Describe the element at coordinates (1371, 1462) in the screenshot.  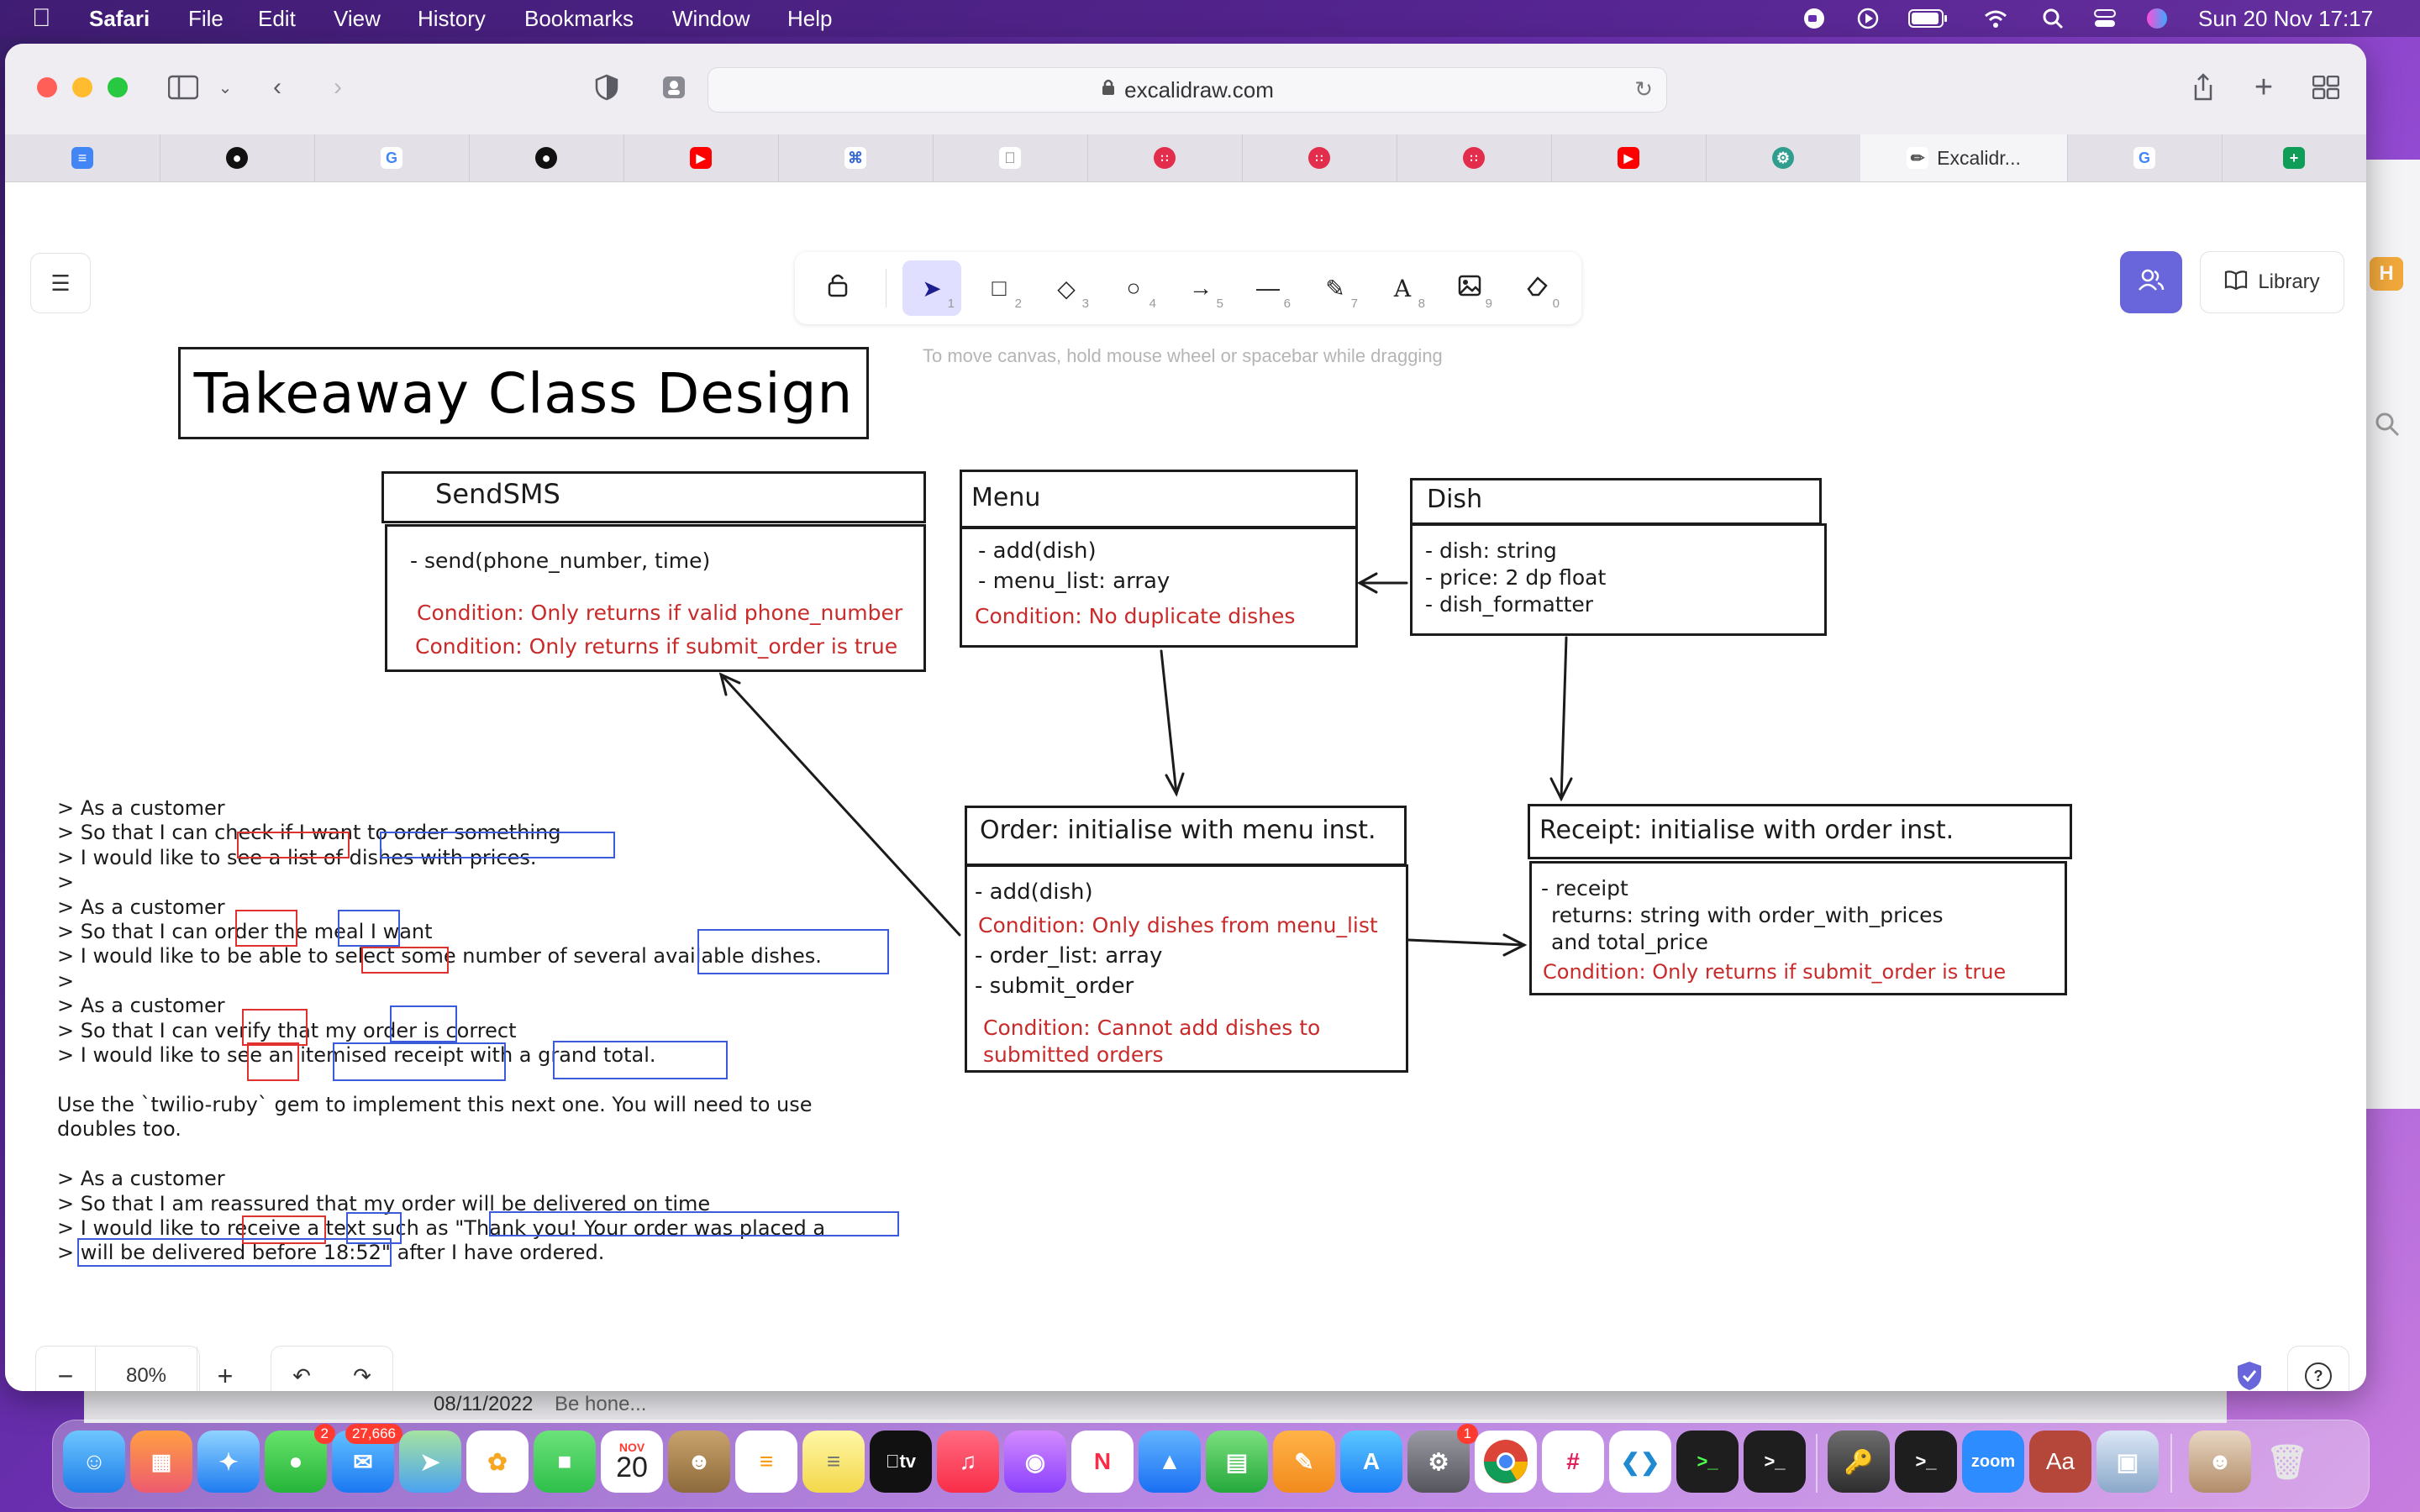
I see `app-store-icon: A` at that location.